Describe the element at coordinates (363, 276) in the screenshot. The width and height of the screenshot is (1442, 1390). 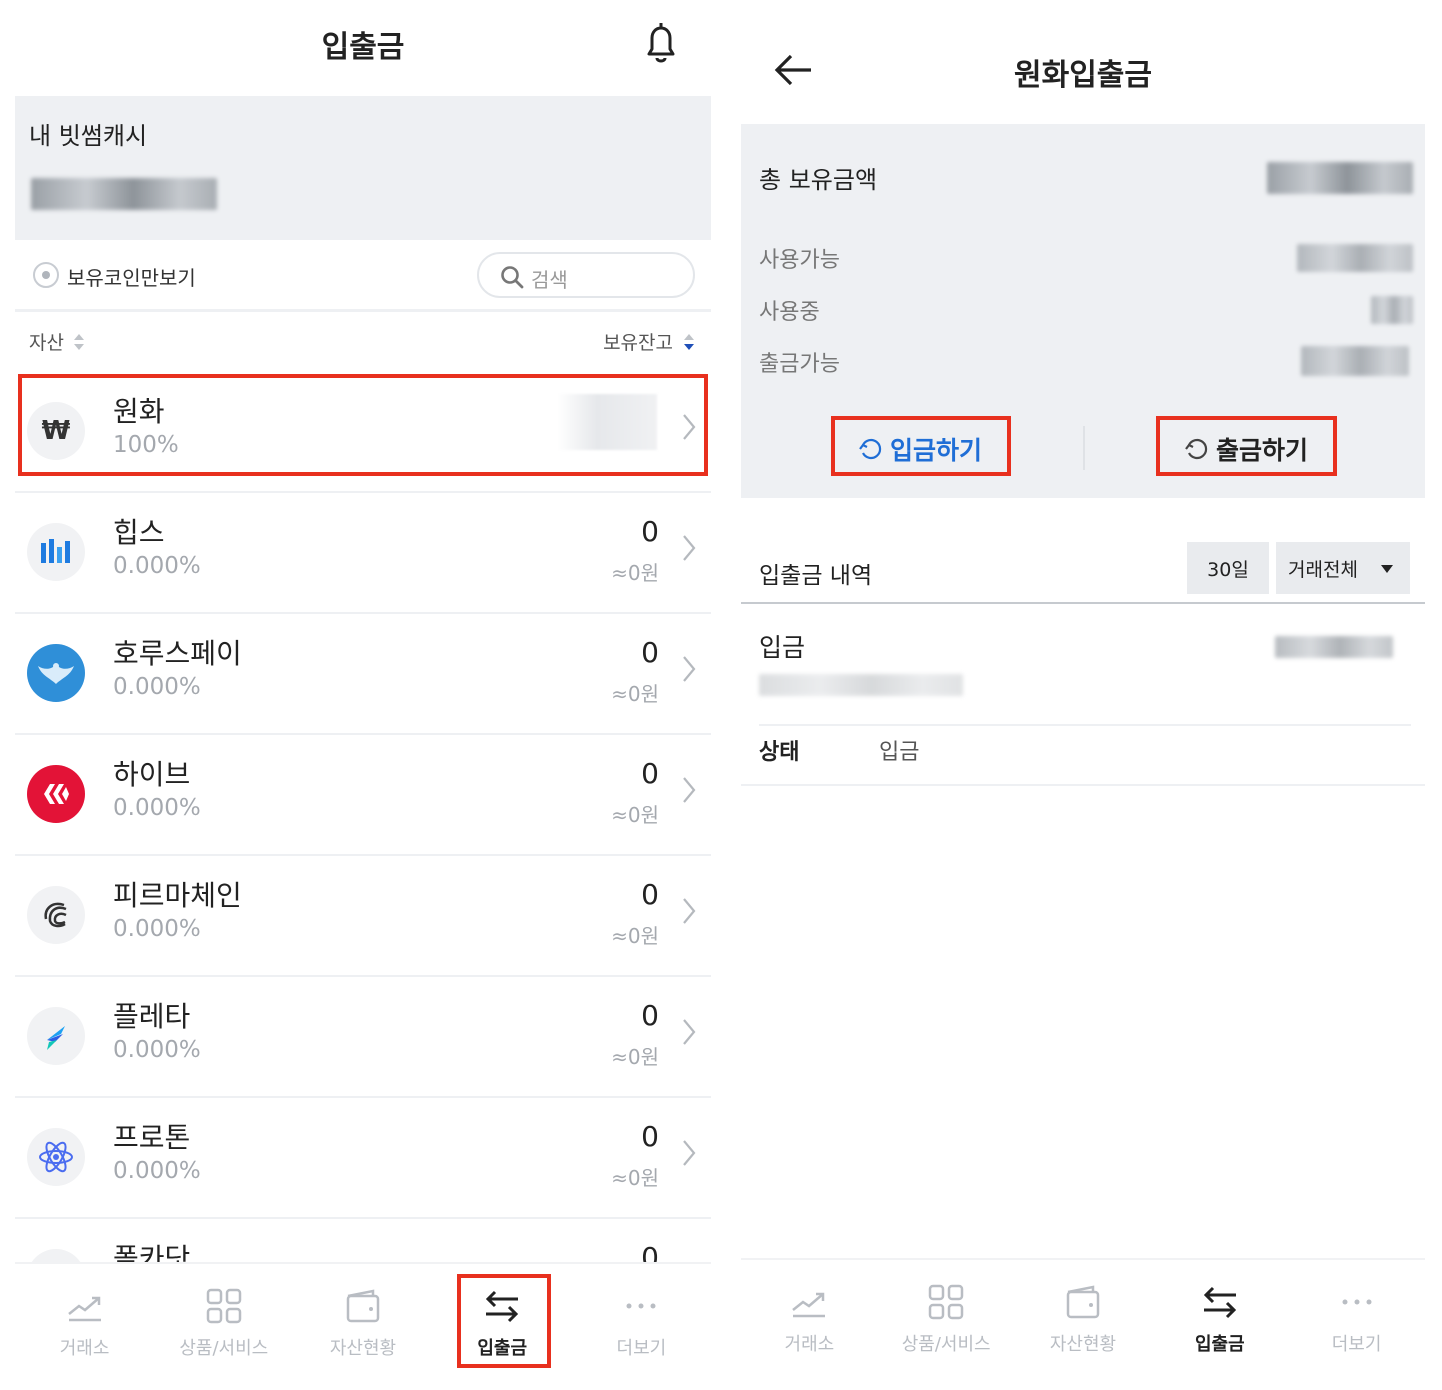
I see `filter-row: 보유코인만보기 검색` at that location.